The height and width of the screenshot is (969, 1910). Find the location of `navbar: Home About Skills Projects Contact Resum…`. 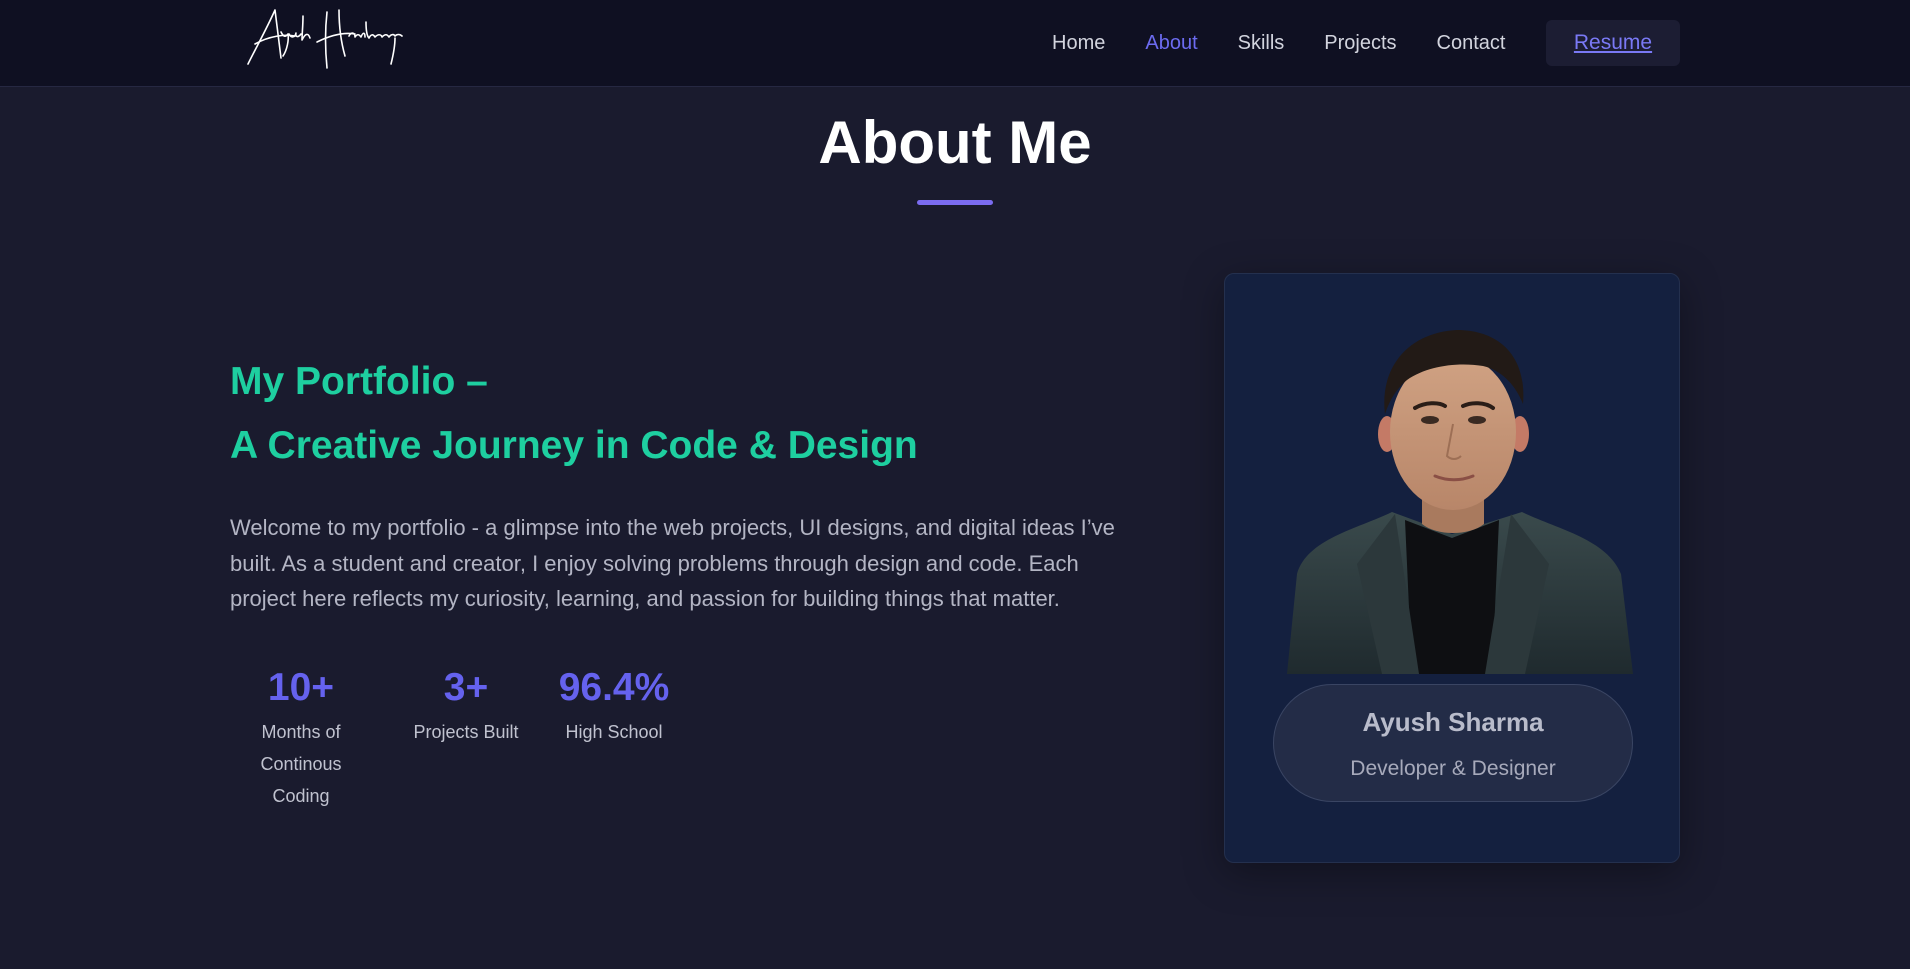

navbar: Home About Skills Projects Contact Resum… is located at coordinates (955, 43).